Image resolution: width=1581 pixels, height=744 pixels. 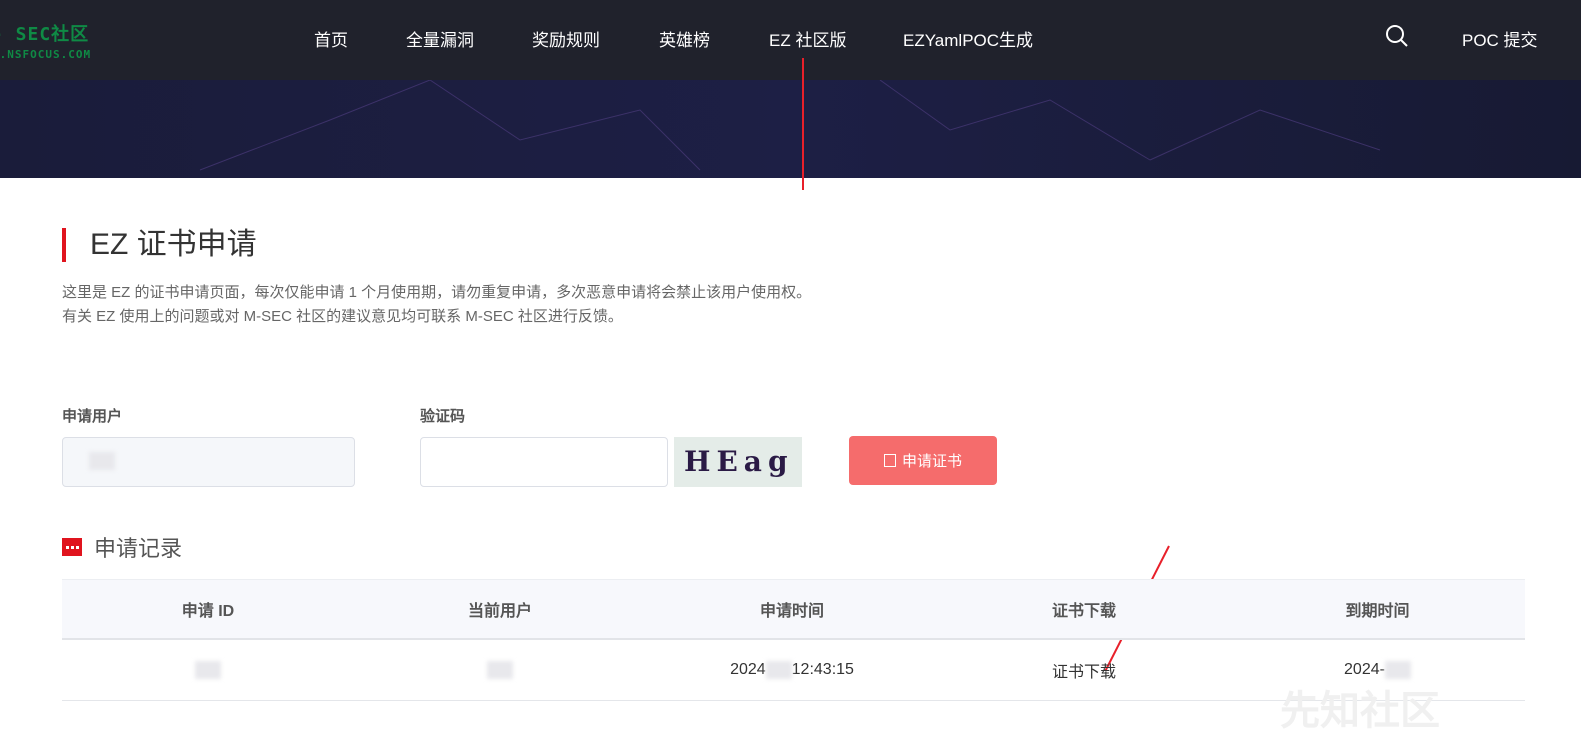 What do you see at coordinates (159, 245) in the screenshot?
I see `page-title: EZ 证书申请` at bounding box center [159, 245].